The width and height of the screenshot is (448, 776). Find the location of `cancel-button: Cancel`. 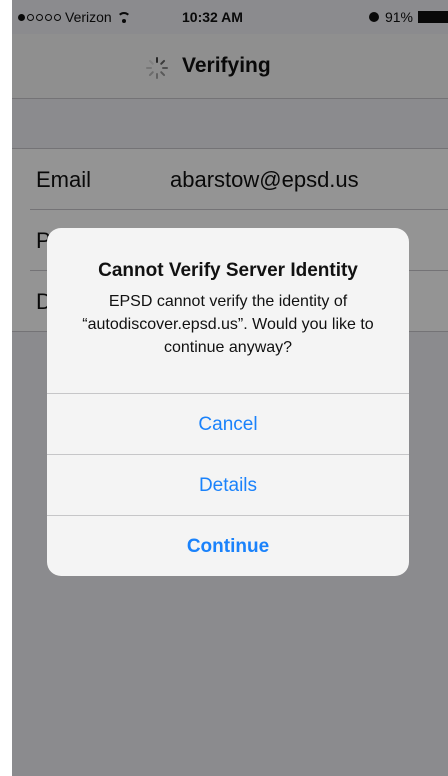

cancel-button: Cancel is located at coordinates (228, 423).